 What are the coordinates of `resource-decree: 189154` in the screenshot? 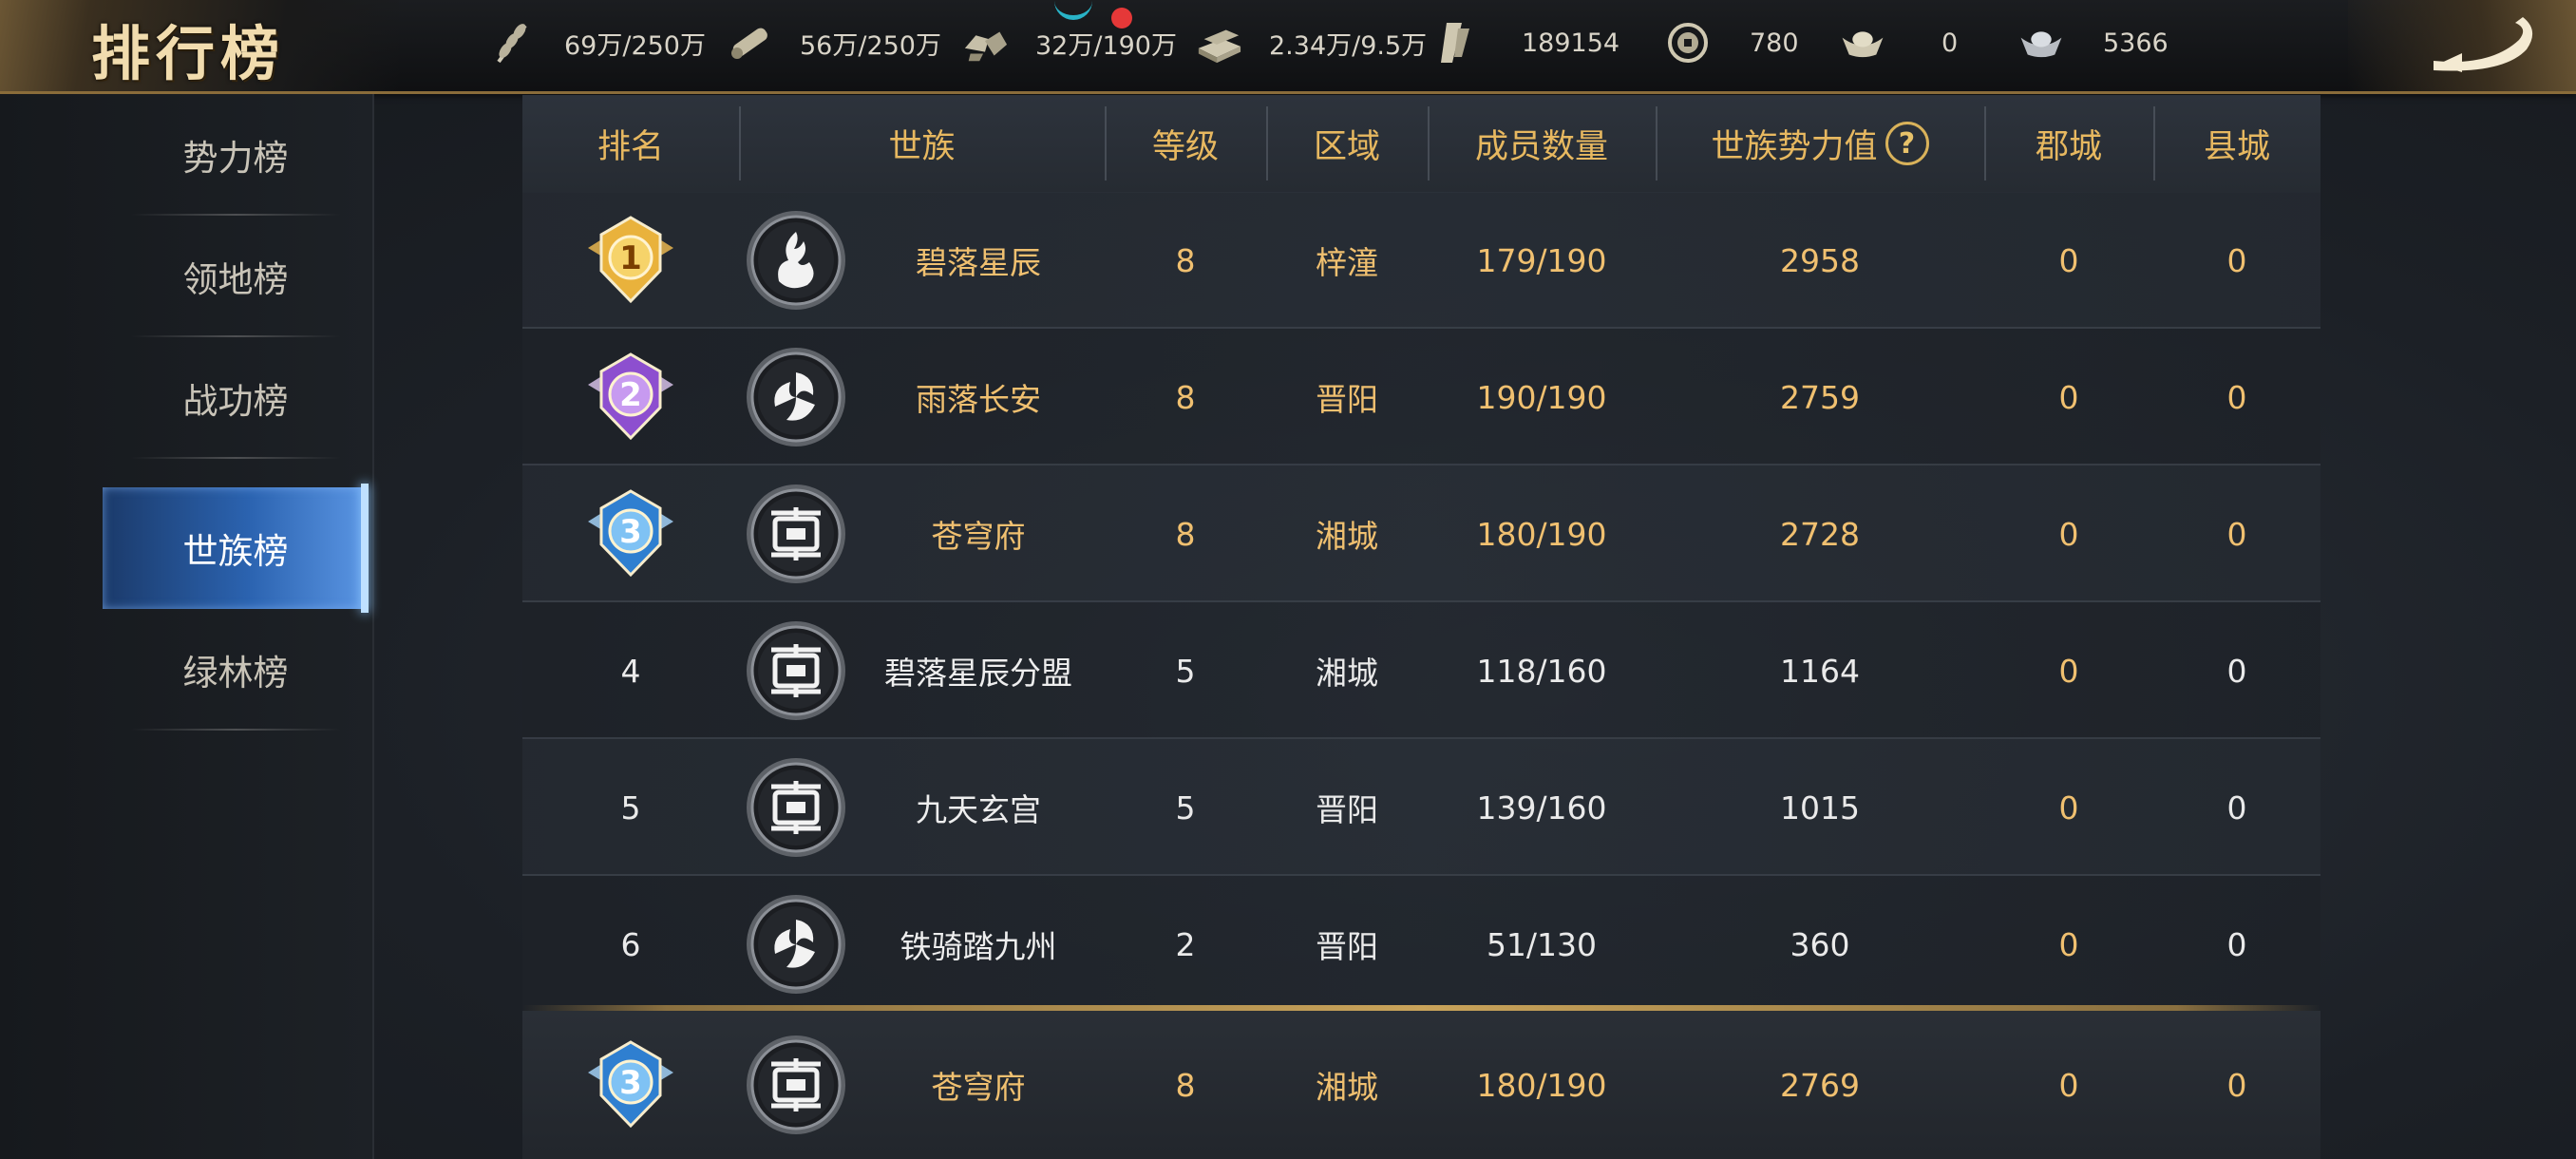 It's located at (1524, 43).